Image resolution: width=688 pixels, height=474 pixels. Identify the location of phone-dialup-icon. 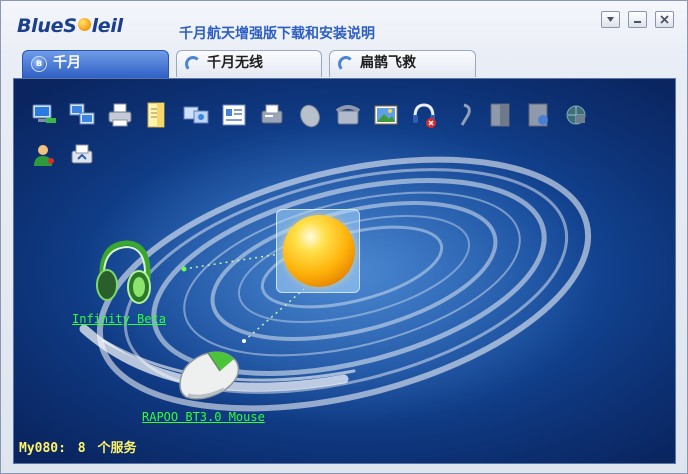
(348, 115).